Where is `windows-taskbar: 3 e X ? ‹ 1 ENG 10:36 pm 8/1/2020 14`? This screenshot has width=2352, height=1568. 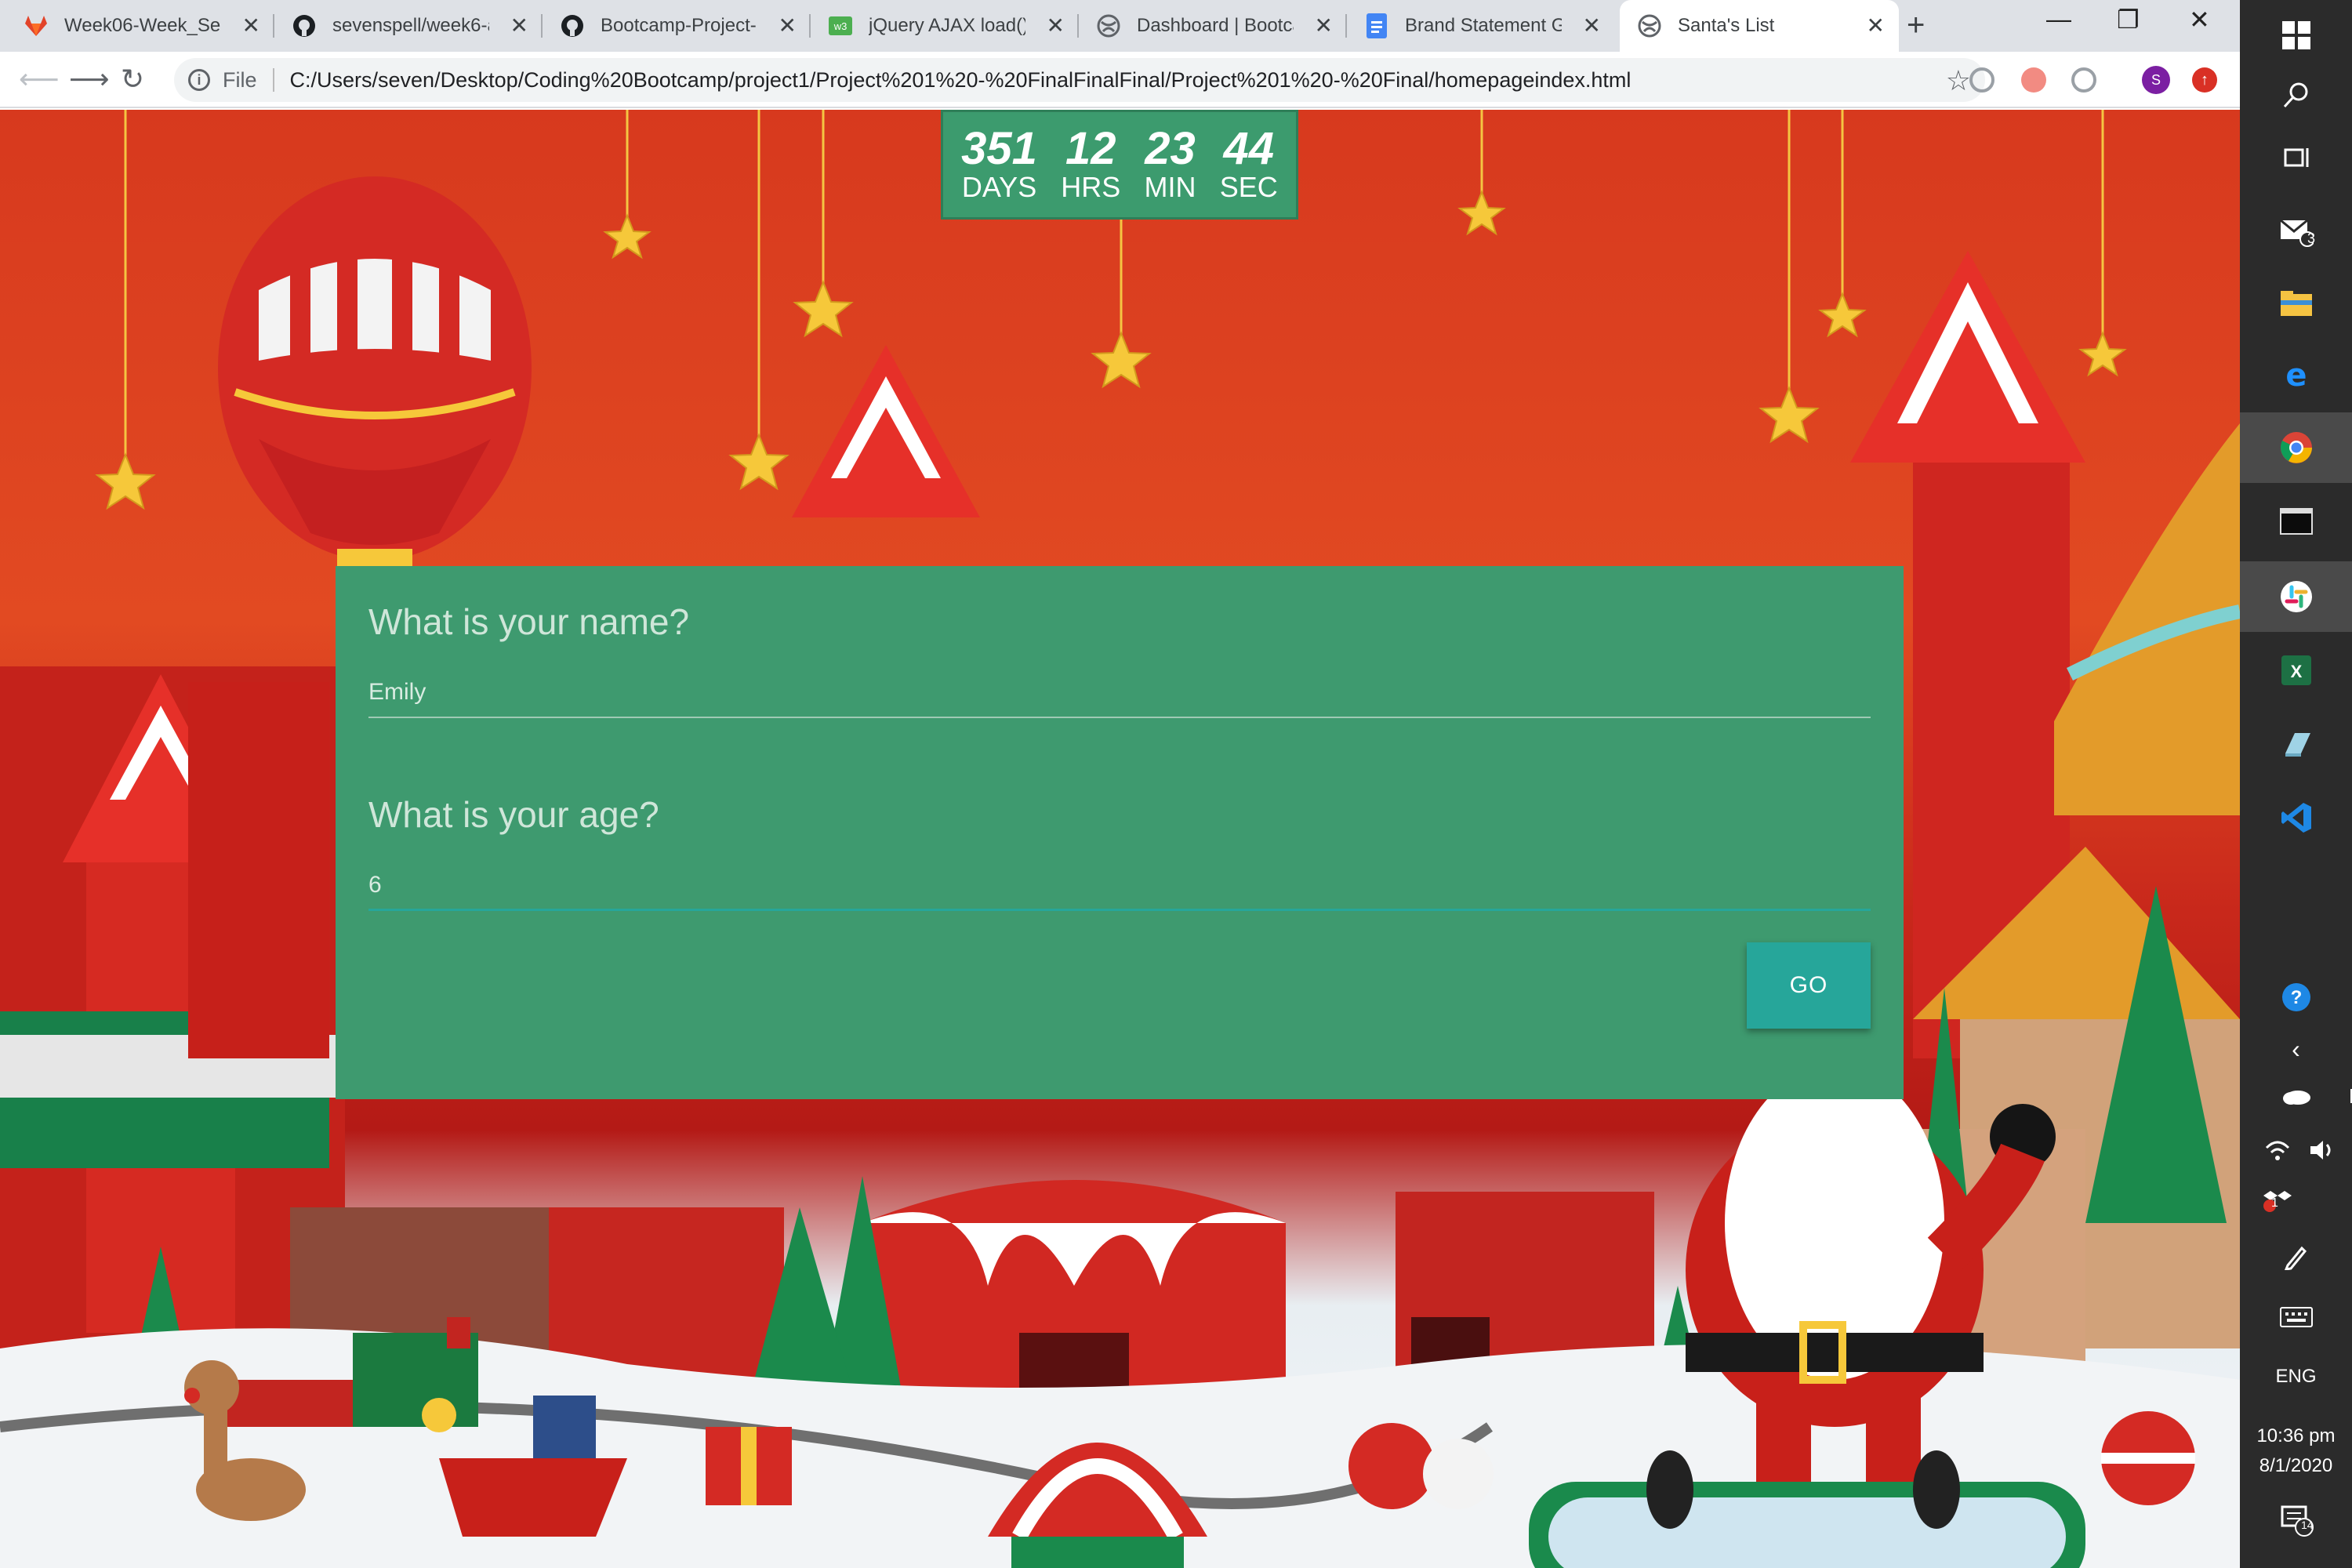
windows-taskbar: 3 e X ? ‹ 1 ENG 10:36 pm 8/1/2020 14 is located at coordinates (2296, 784).